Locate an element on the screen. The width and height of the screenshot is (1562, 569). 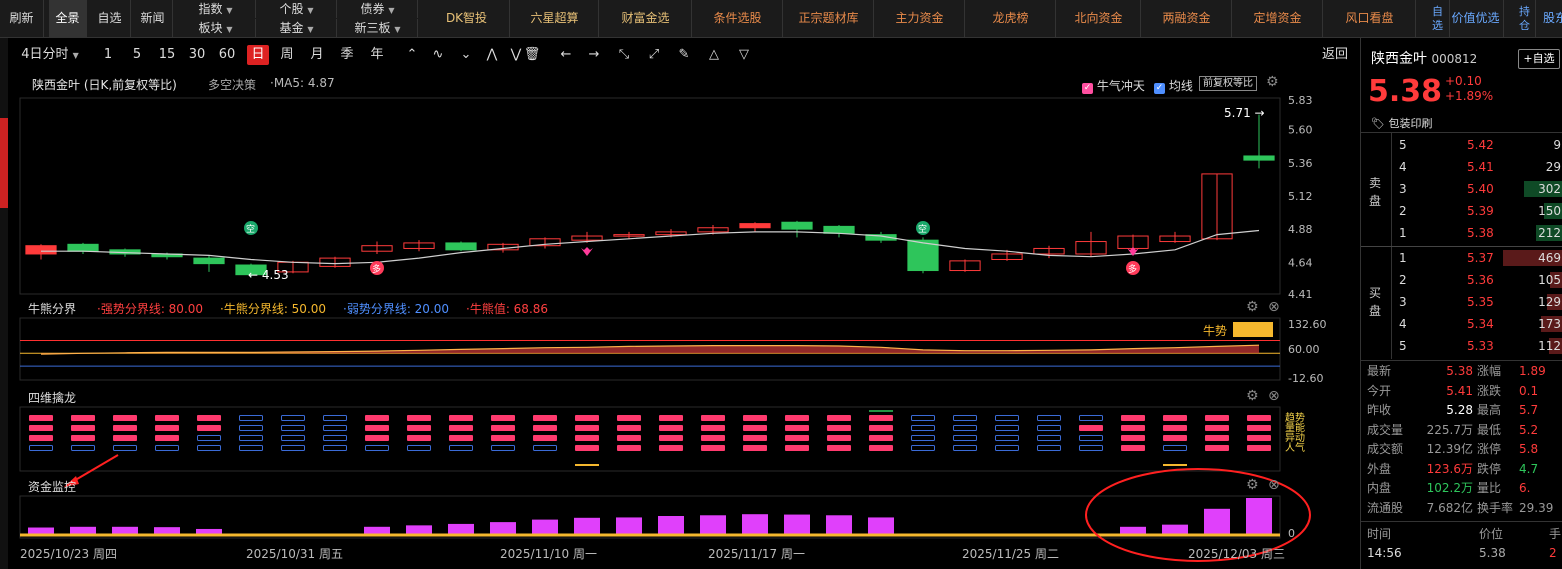
stat-value: 12.39亿 is located at coordinates (1449, 449).